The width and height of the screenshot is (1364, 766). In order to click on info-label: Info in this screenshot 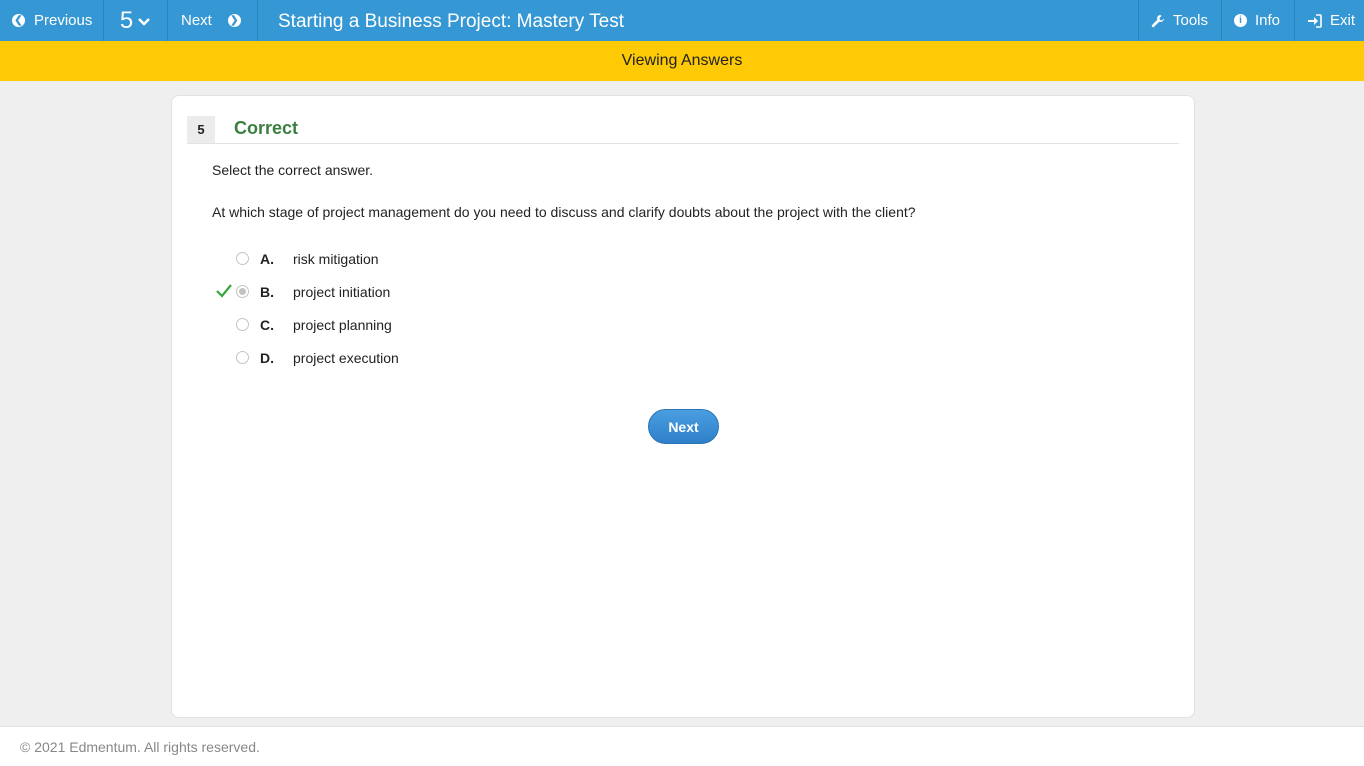, I will do `click(1268, 20)`.